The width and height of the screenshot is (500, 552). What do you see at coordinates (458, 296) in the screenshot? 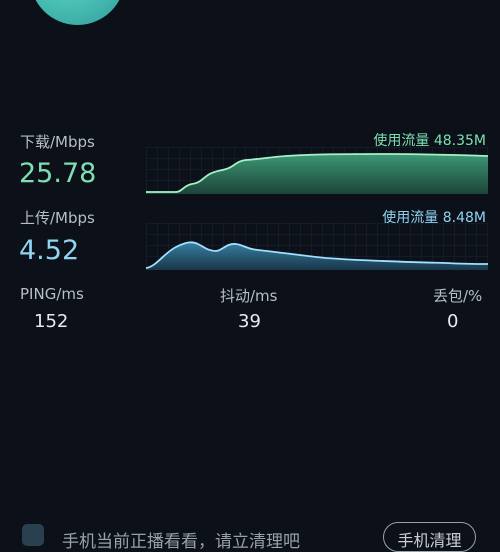
I see `packet-loss-label: 丢包/%` at bounding box center [458, 296].